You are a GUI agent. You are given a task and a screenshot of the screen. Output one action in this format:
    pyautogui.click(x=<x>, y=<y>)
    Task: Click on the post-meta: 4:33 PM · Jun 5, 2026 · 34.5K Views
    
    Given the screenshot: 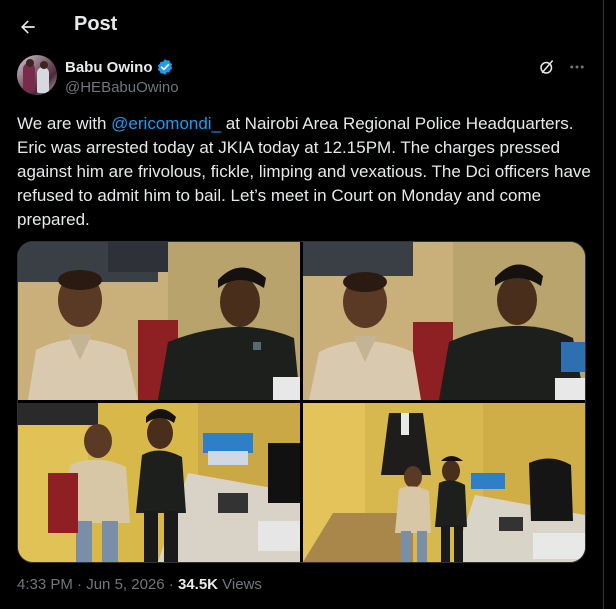 What is the action you would take?
    pyautogui.click(x=139, y=584)
    